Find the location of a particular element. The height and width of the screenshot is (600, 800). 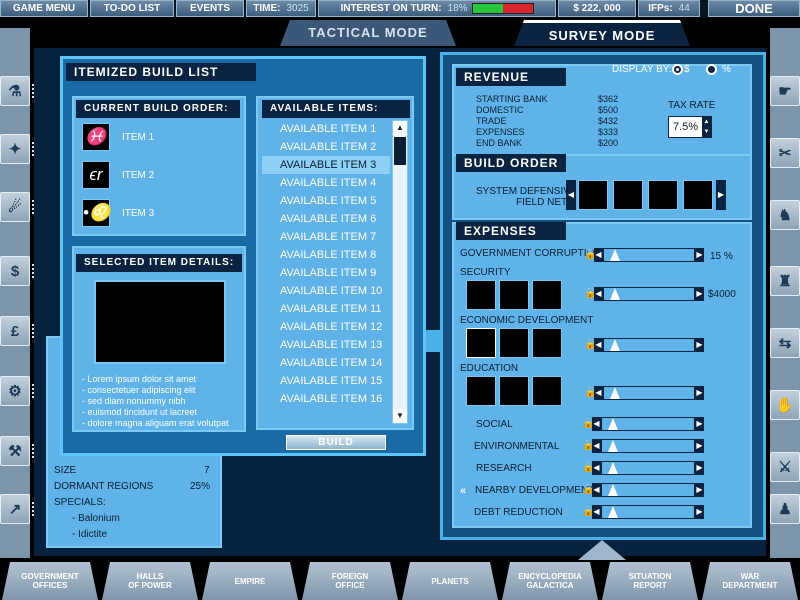

display-dollar-radio is located at coordinates (677, 69).